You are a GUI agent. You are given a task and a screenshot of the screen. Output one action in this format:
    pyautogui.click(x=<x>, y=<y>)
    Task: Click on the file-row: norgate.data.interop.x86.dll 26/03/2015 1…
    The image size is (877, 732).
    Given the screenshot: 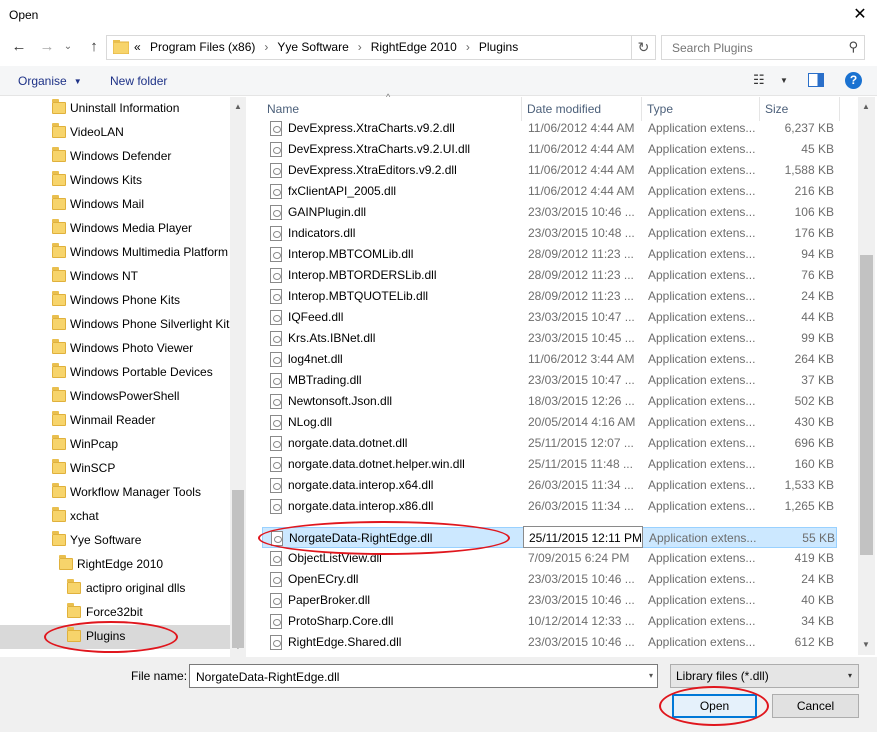 What is the action you would take?
    pyautogui.click(x=549, y=506)
    